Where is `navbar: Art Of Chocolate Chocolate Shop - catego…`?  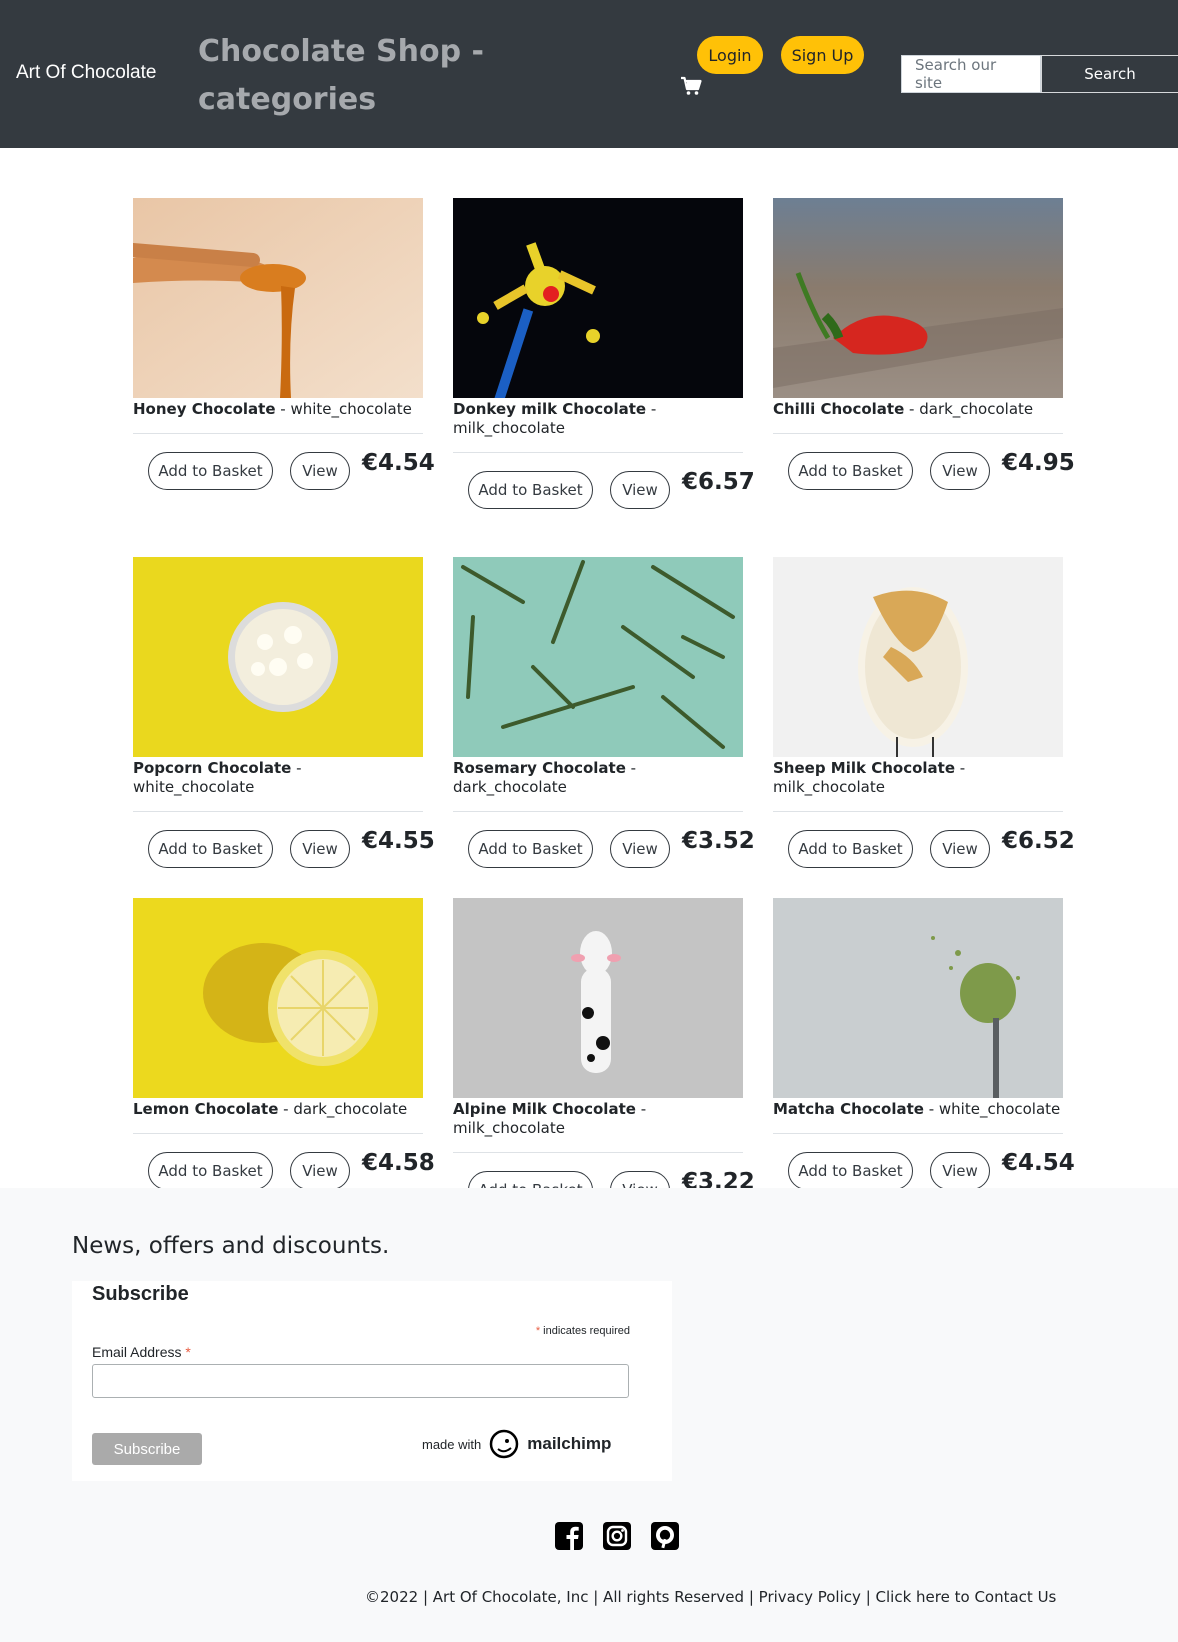 navbar: Art Of Chocolate Chocolate Shop - catego… is located at coordinates (589, 74).